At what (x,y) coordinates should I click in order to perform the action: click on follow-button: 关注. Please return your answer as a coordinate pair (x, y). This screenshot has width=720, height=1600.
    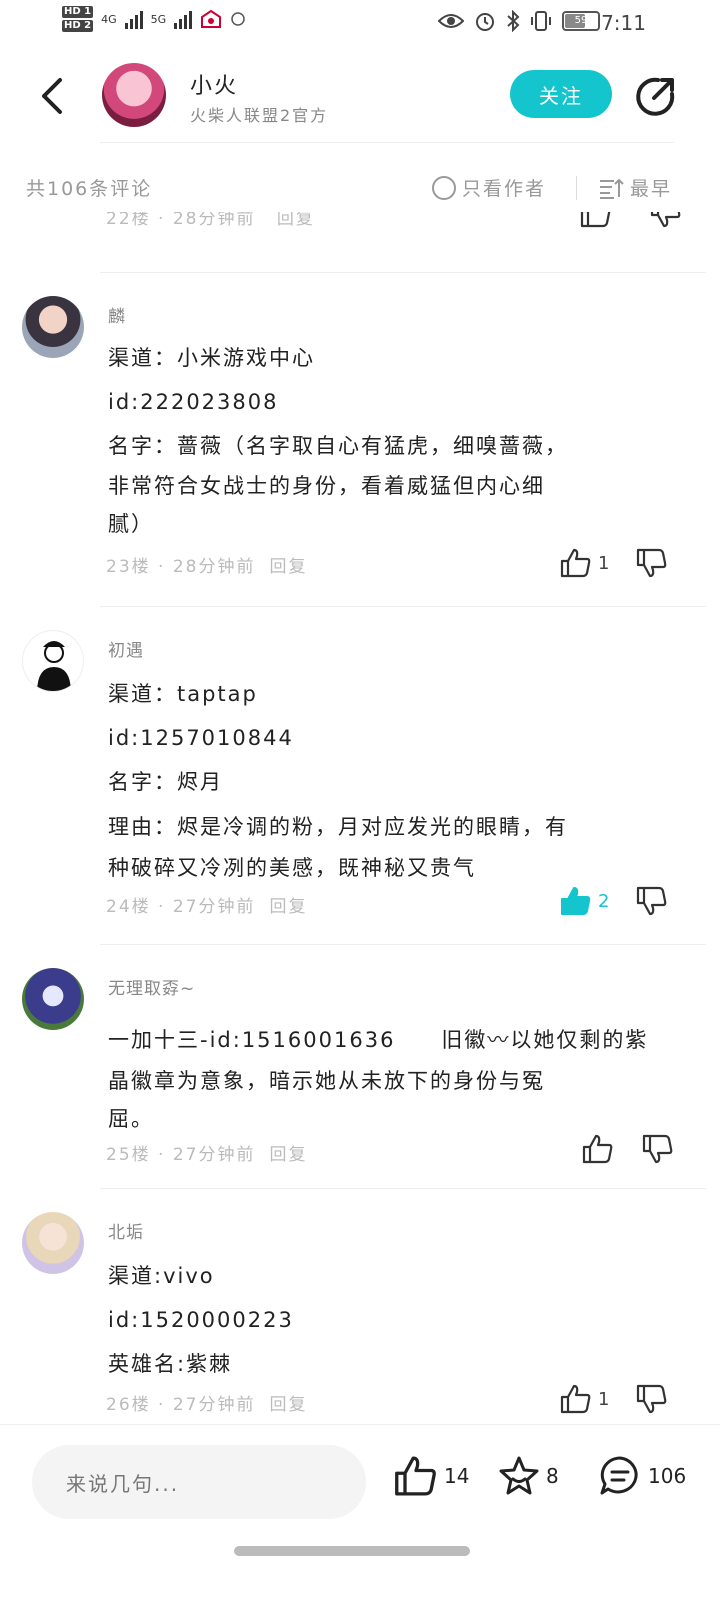
    Looking at the image, I should click on (561, 94).